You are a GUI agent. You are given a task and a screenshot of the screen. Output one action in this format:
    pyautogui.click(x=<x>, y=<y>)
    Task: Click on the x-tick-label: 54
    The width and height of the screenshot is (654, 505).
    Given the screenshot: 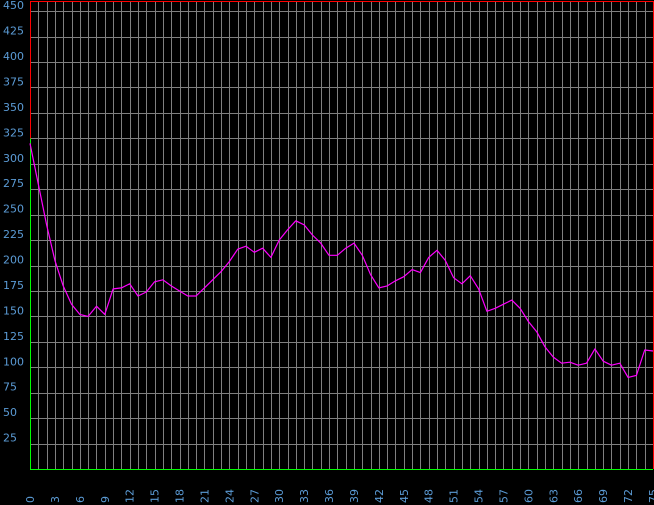 What is the action you would take?
    pyautogui.click(x=479, y=496)
    